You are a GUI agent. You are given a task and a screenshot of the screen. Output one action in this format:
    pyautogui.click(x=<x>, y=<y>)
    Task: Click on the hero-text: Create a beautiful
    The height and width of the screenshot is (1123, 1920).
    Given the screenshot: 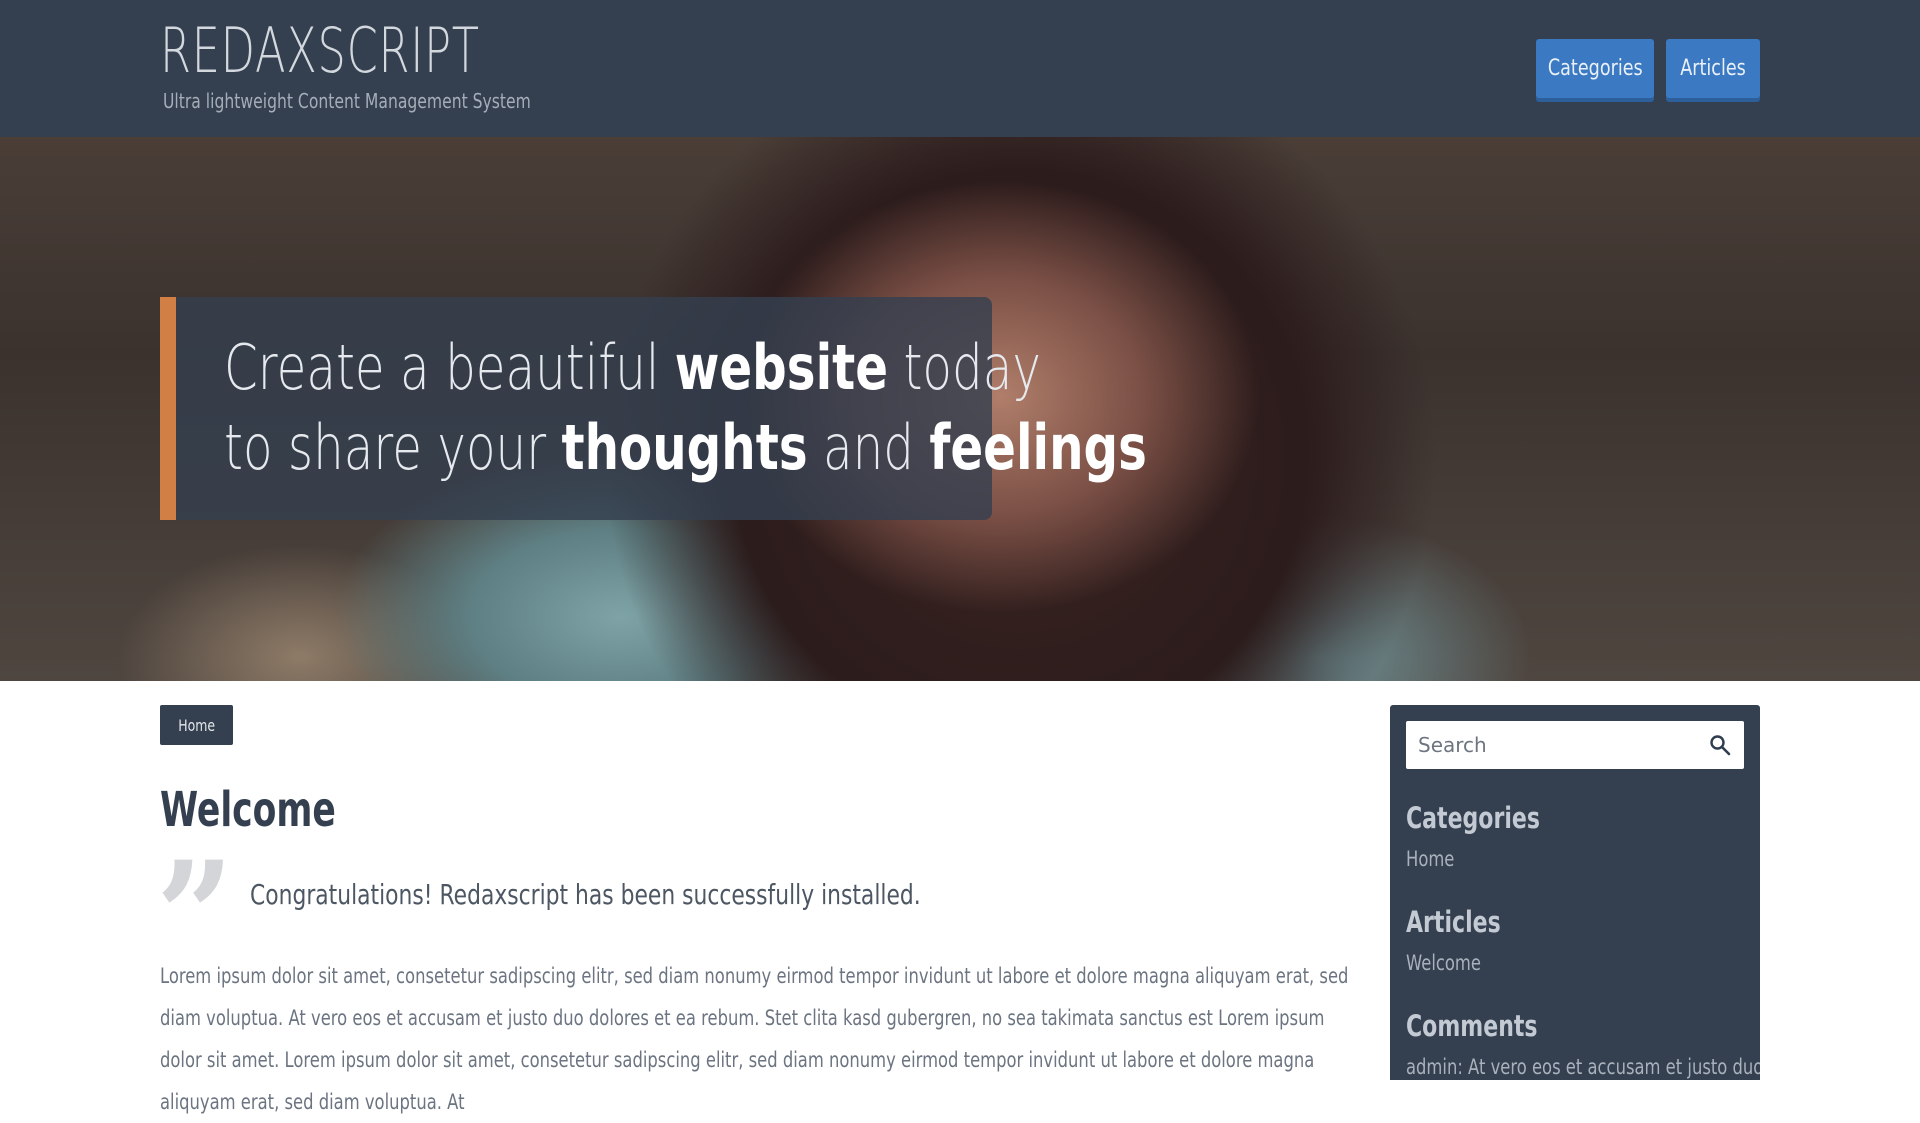 What is the action you would take?
    pyautogui.click(x=449, y=367)
    